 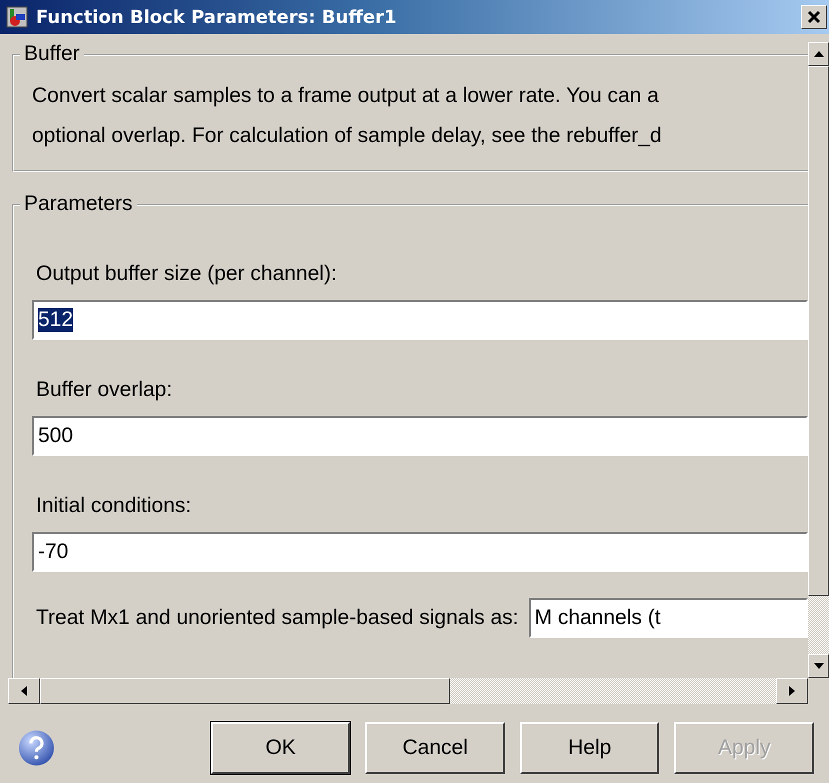 What do you see at coordinates (668, 618) in the screenshot?
I see `dropdown: M channels (t` at bounding box center [668, 618].